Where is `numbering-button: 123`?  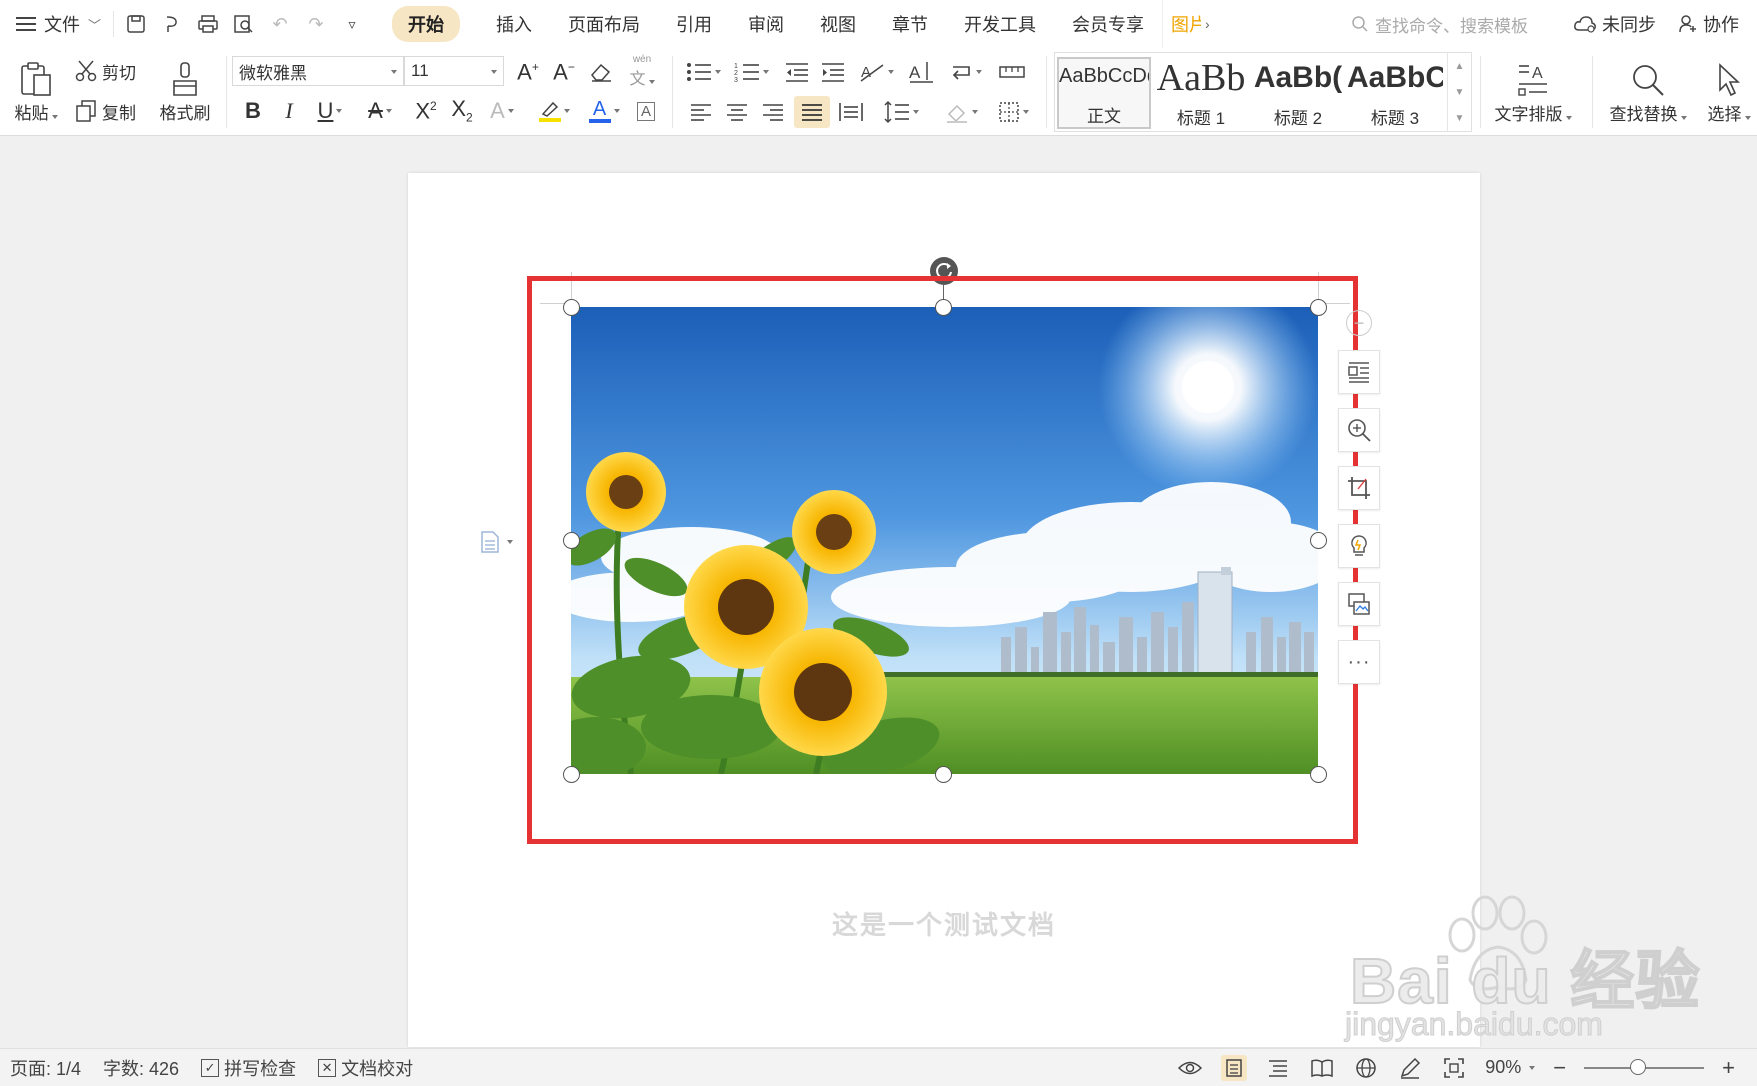
numbering-button: 123 is located at coordinates (751, 72).